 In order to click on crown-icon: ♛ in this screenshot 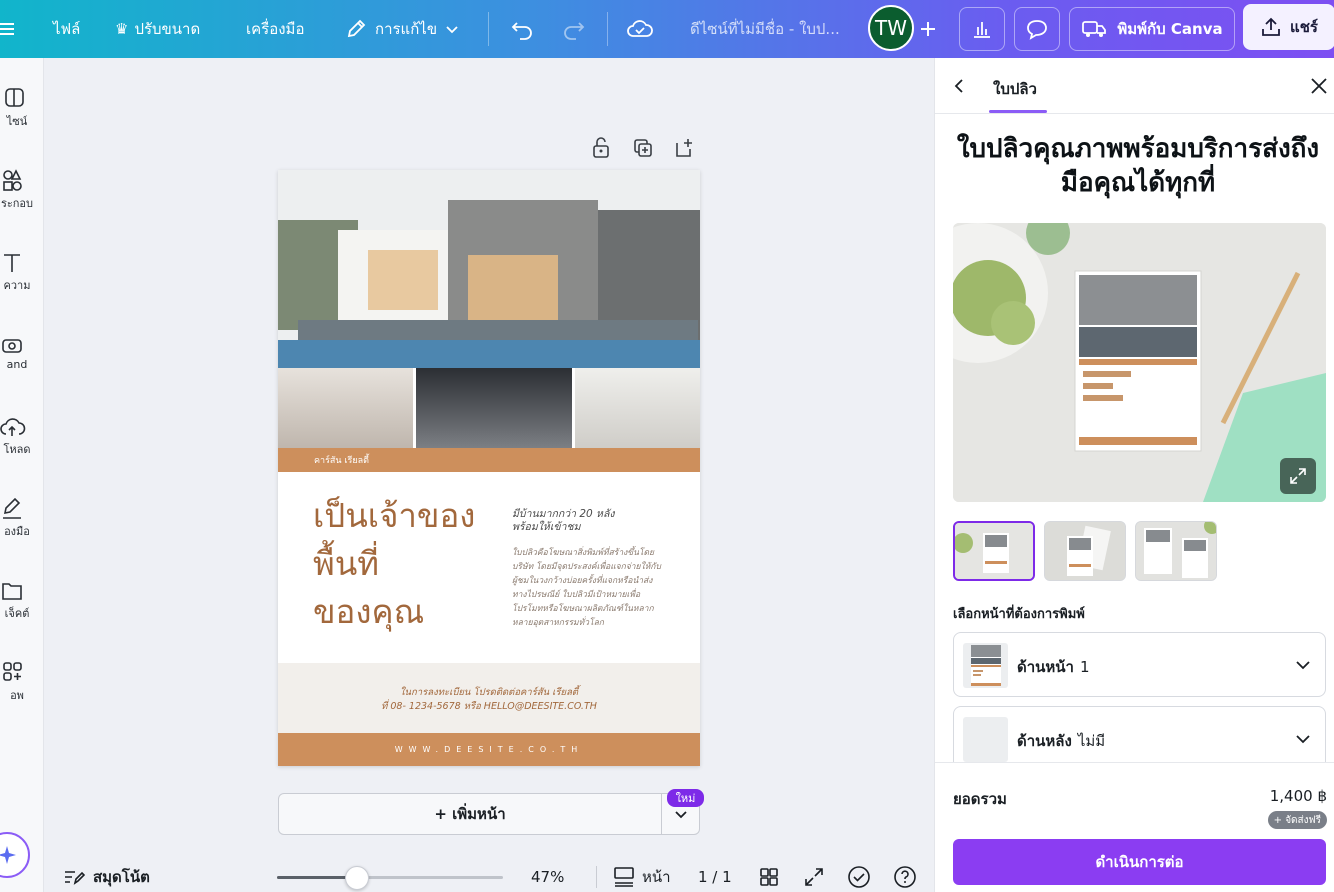, I will do `click(122, 29)`.